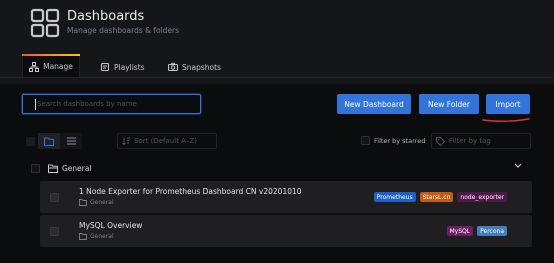 This screenshot has width=554, height=263. I want to click on annotation-underline, so click(506, 120).